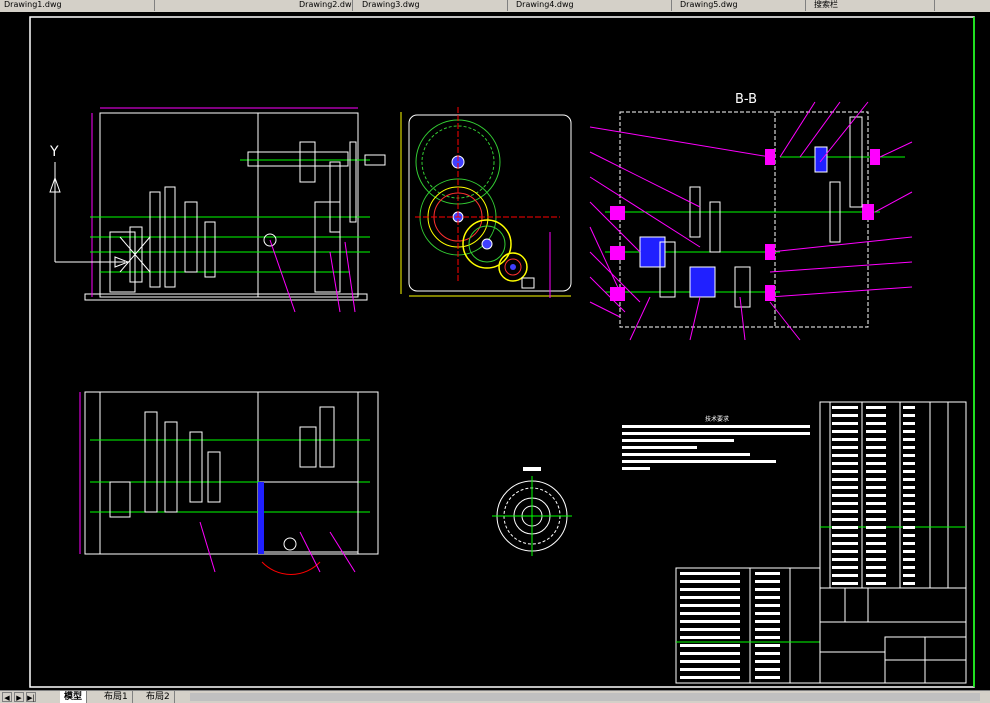  I want to click on section-view-bb: B-B, so click(751, 216).